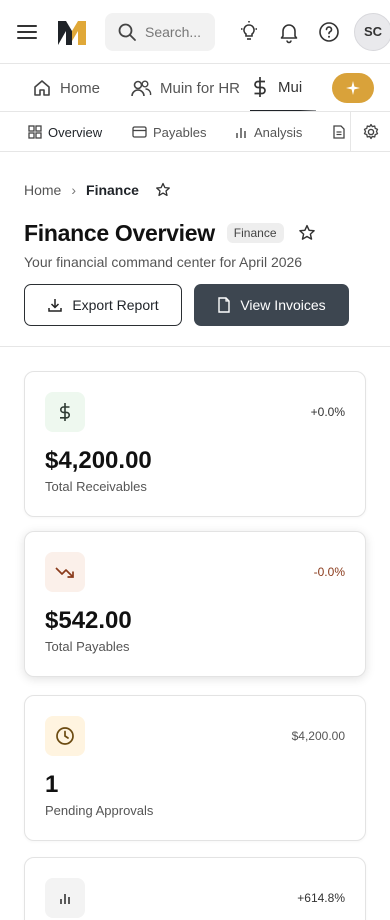 Image resolution: width=390 pixels, height=920 pixels. What do you see at coordinates (224, 305) in the screenshot?
I see `file-icon` at bounding box center [224, 305].